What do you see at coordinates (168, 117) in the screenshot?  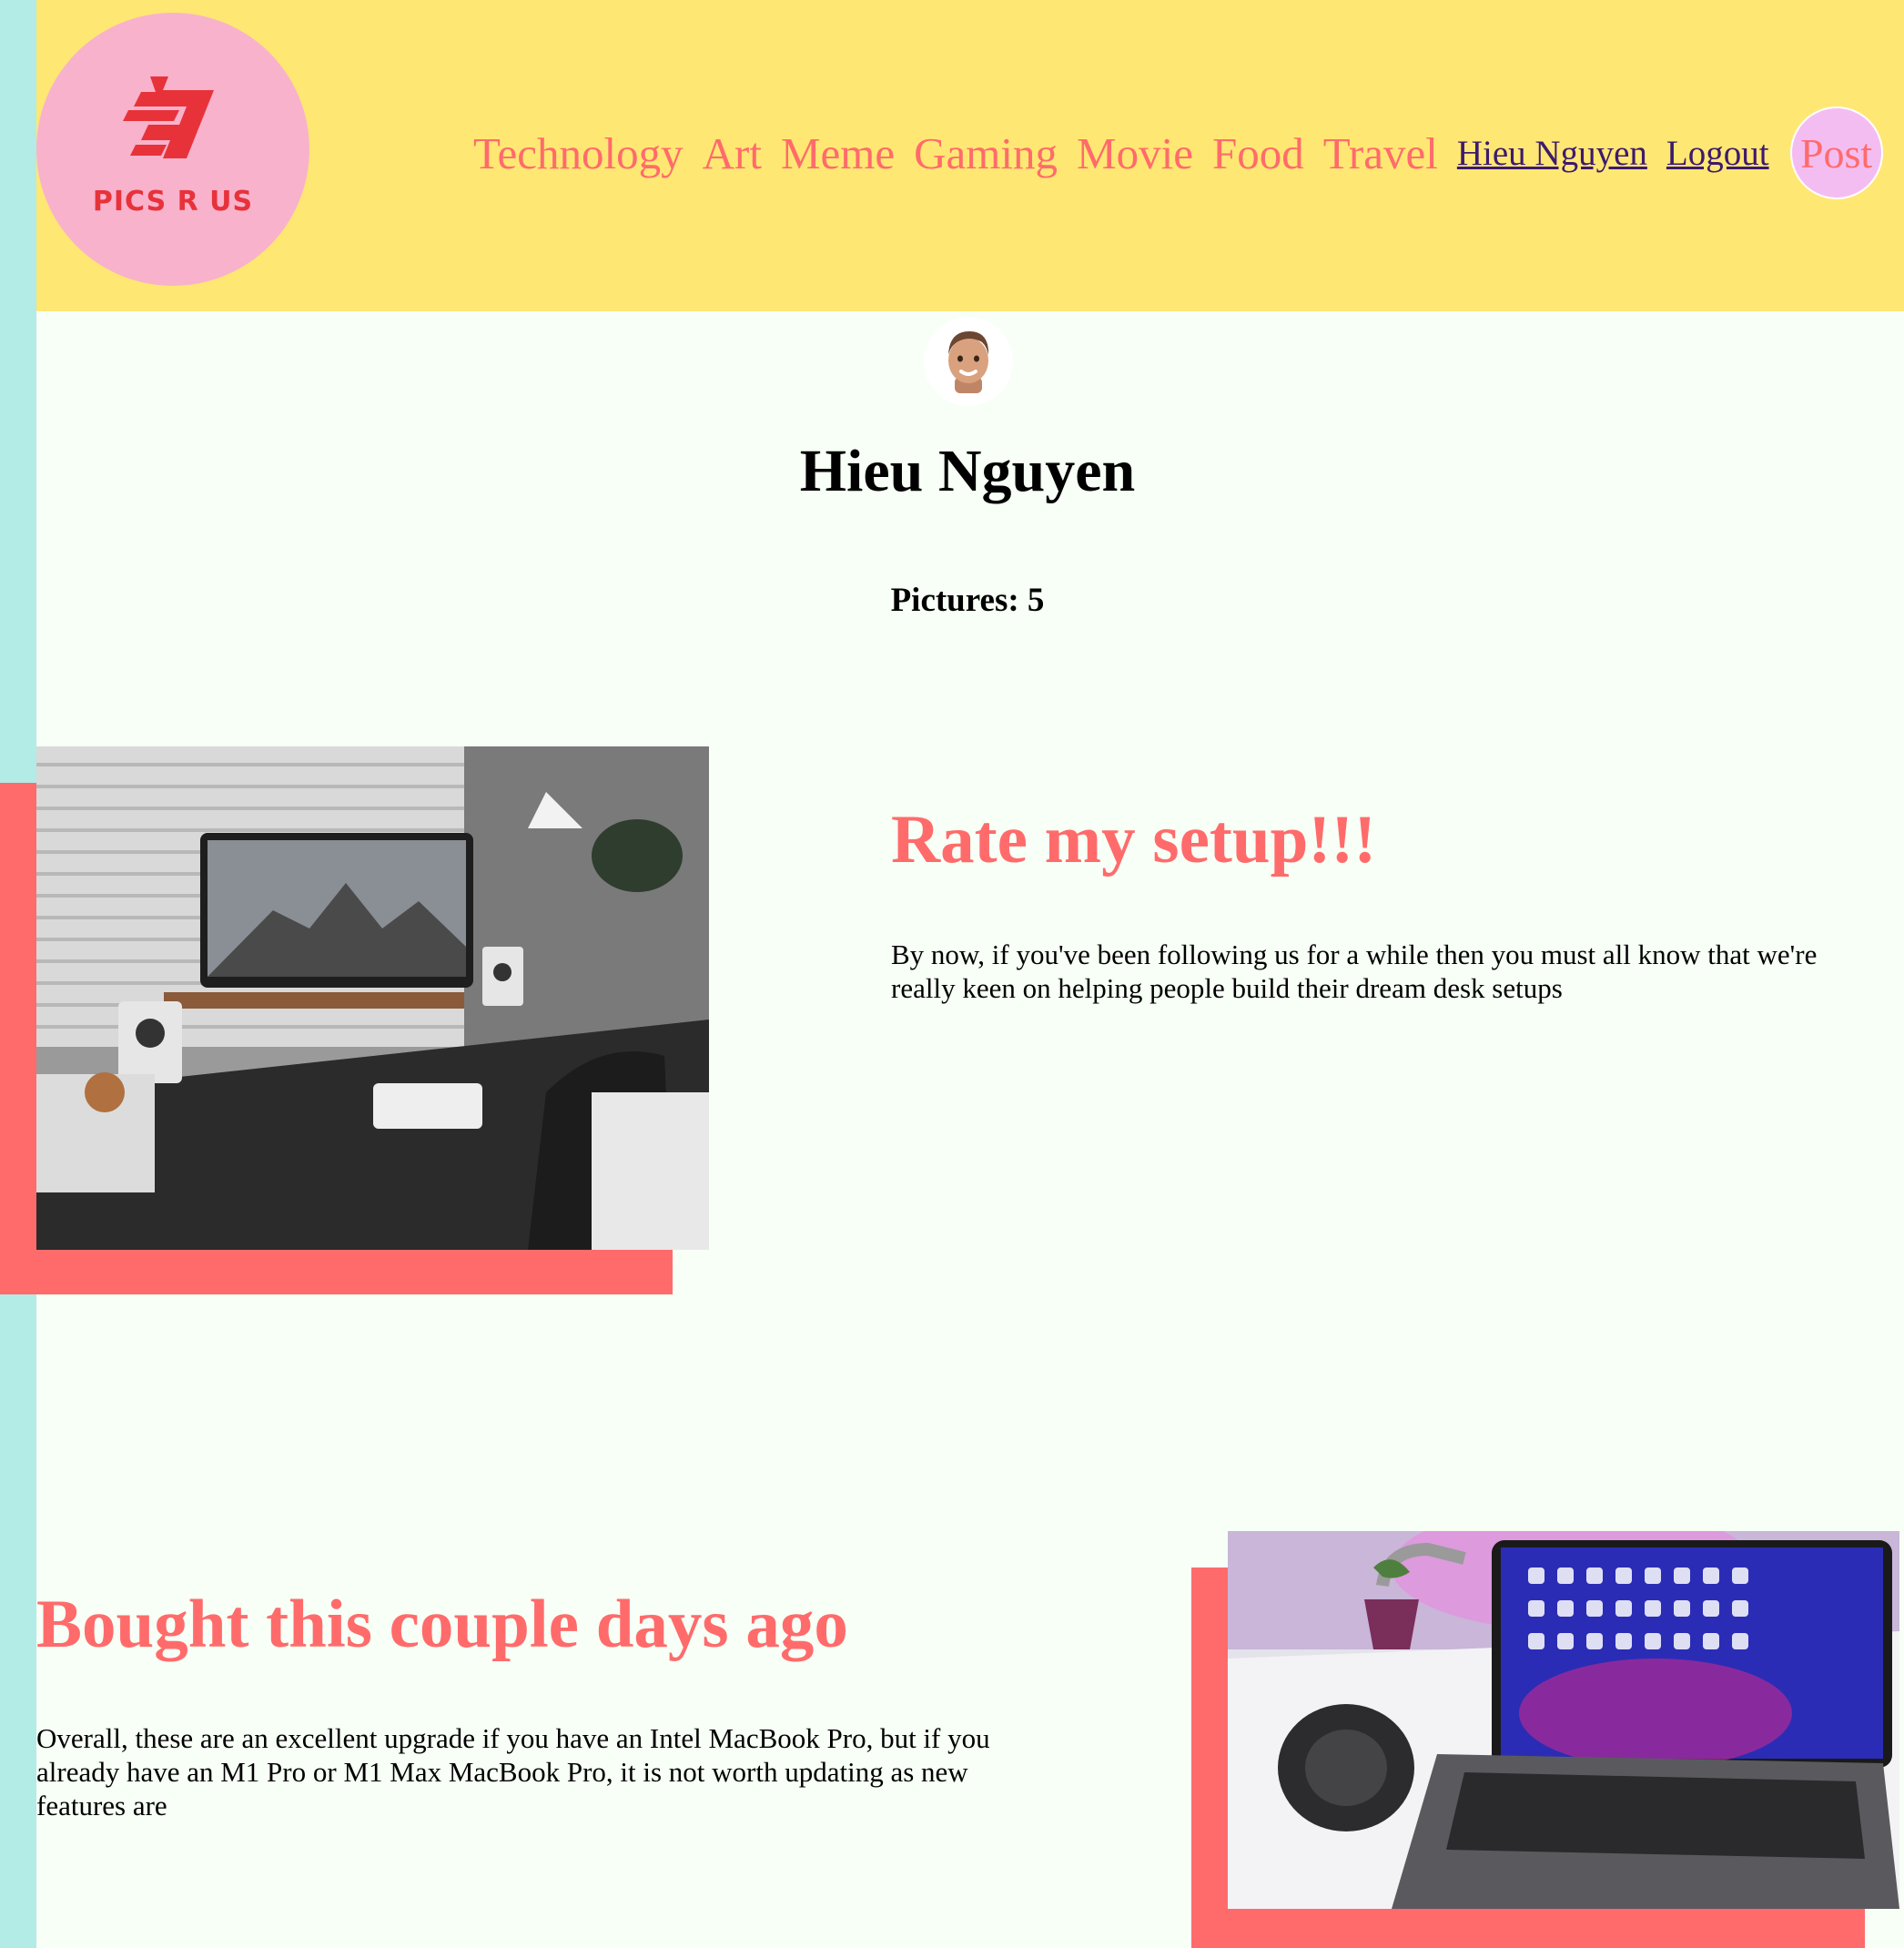 I see `logo-mark-icon` at bounding box center [168, 117].